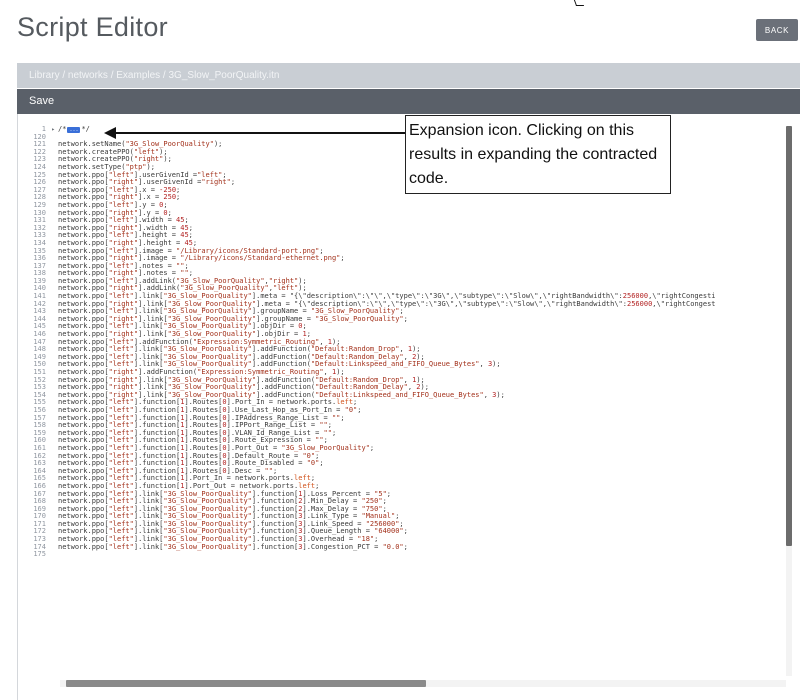 The image size is (800, 700). Describe the element at coordinates (261, 133) in the screenshot. I see `annotation-arrow-line` at that location.